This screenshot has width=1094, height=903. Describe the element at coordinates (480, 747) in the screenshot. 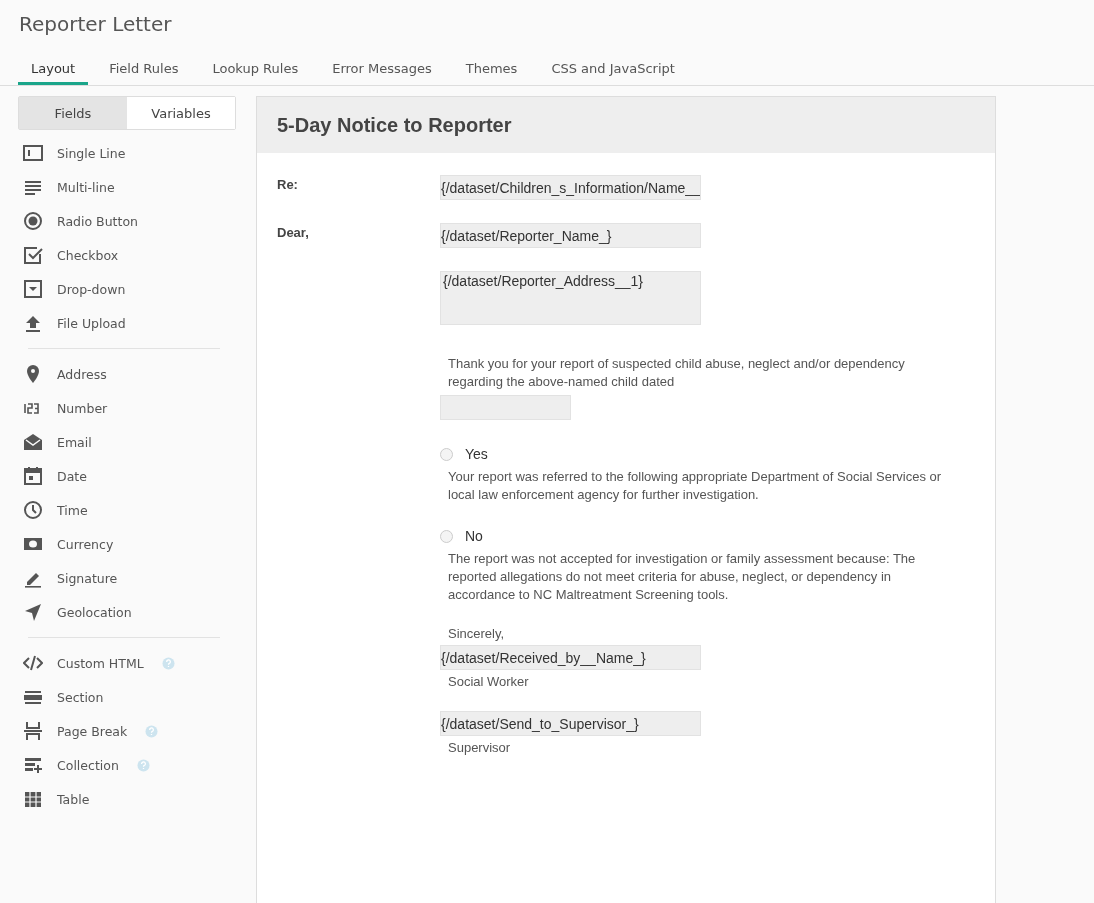

I see `caption: Supervisor` at that location.